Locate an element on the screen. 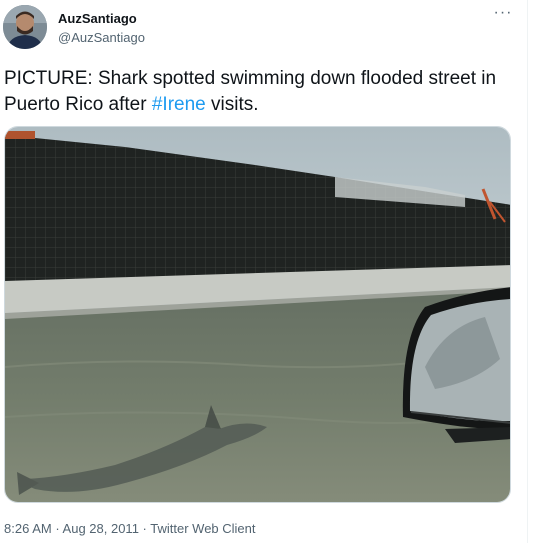  tweet-date: Aug 28, 2011 is located at coordinates (101, 528).